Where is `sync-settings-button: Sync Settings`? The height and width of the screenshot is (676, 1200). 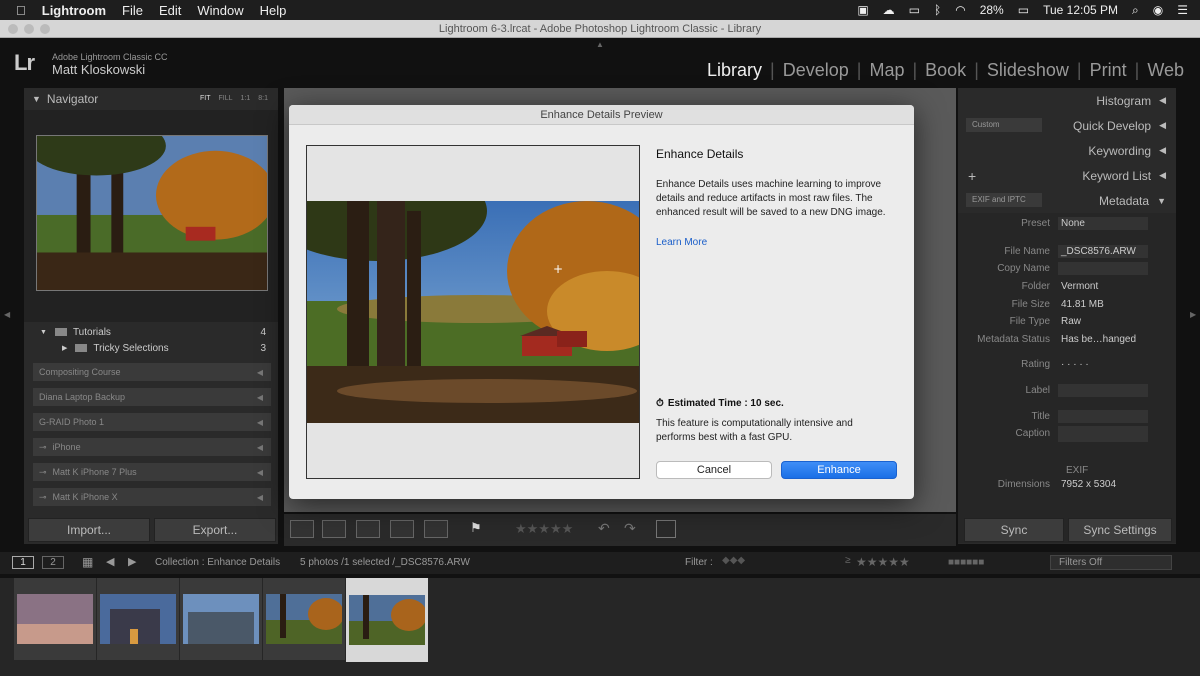 sync-settings-button: Sync Settings is located at coordinates (1120, 530).